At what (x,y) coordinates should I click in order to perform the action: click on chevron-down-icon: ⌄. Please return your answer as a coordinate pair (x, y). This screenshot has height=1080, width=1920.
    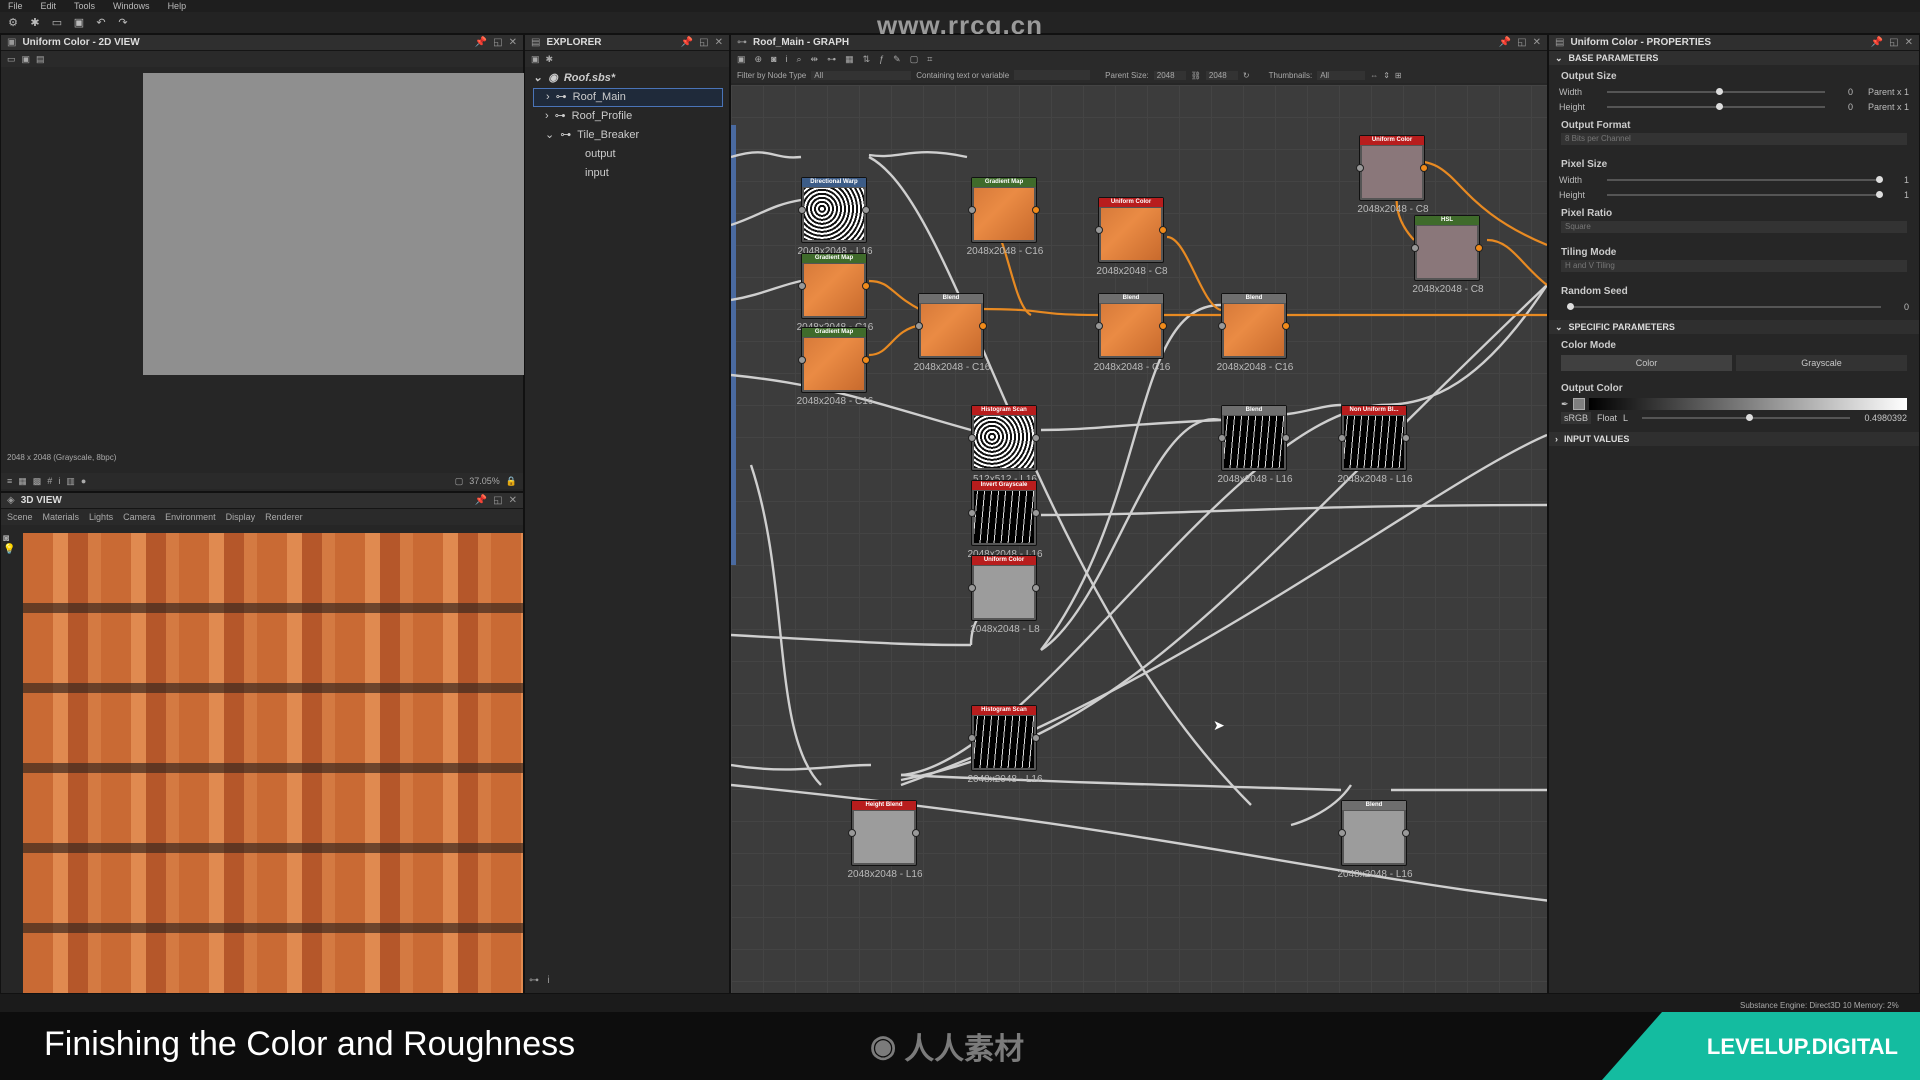
    Looking at the image, I should click on (537, 78).